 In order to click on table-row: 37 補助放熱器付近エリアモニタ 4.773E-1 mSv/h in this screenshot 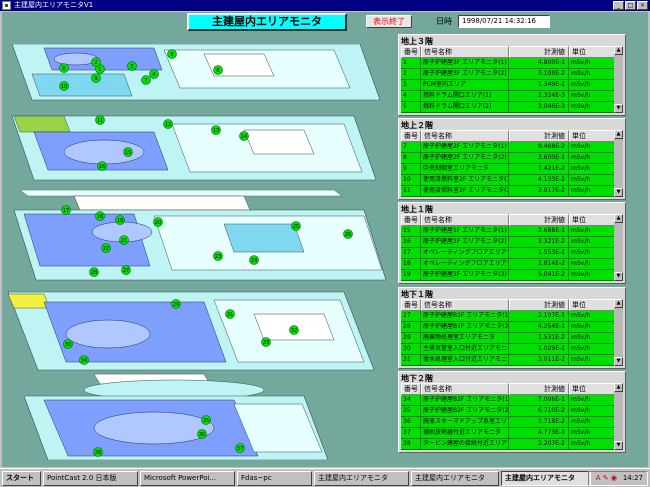, I will do `click(508, 433)`.